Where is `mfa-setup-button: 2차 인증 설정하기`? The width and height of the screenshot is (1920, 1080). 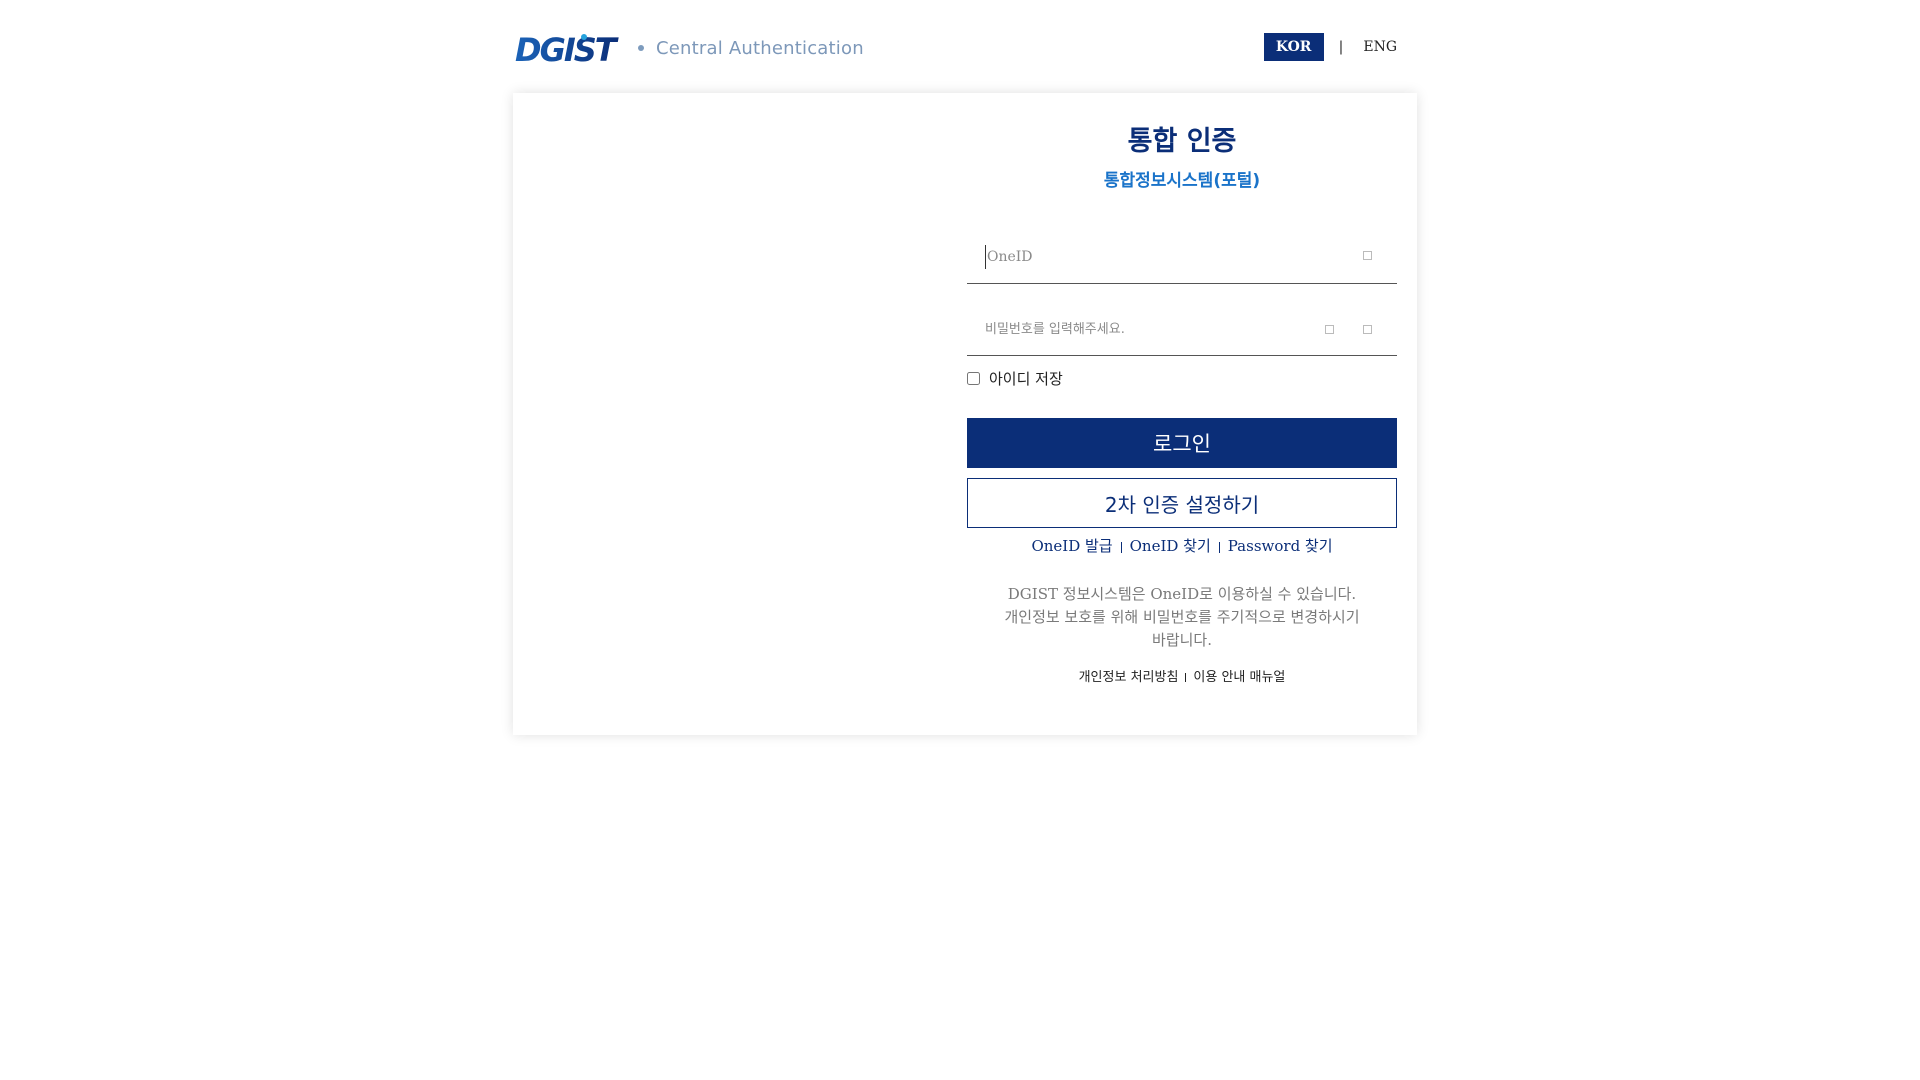 mfa-setup-button: 2차 인증 설정하기 is located at coordinates (1182, 503).